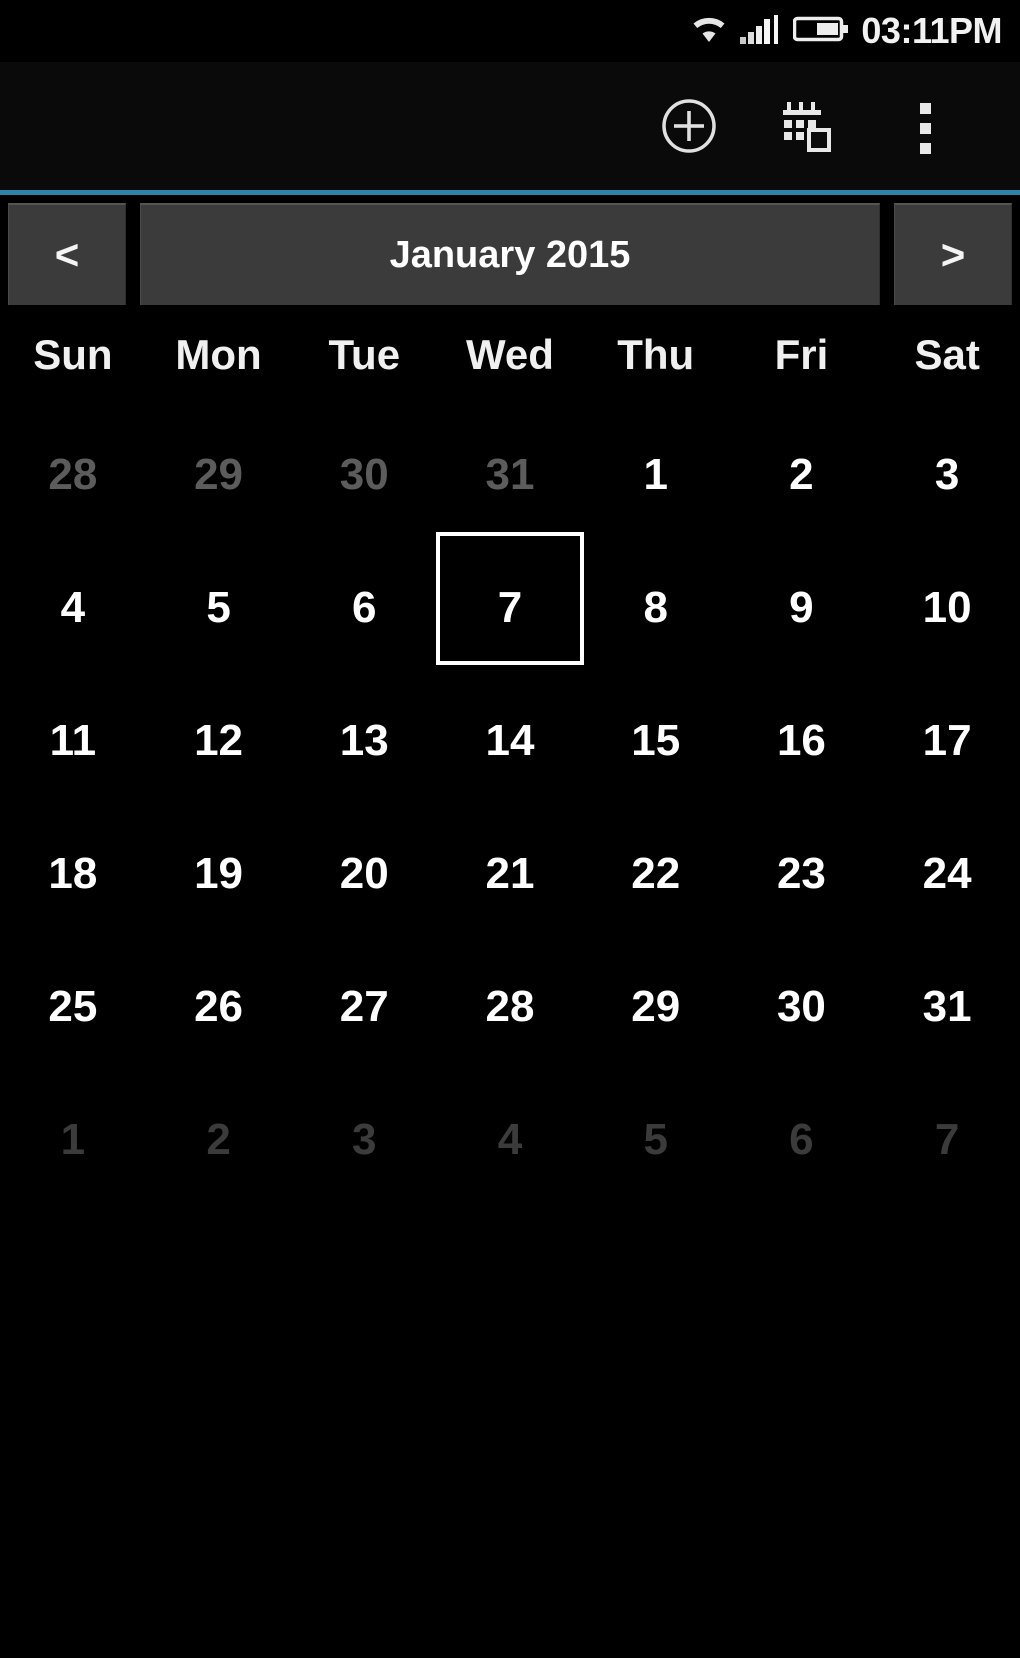 The image size is (1020, 1658). Describe the element at coordinates (364, 354) in the screenshot. I see `weekday-header-tue: Tue` at that location.